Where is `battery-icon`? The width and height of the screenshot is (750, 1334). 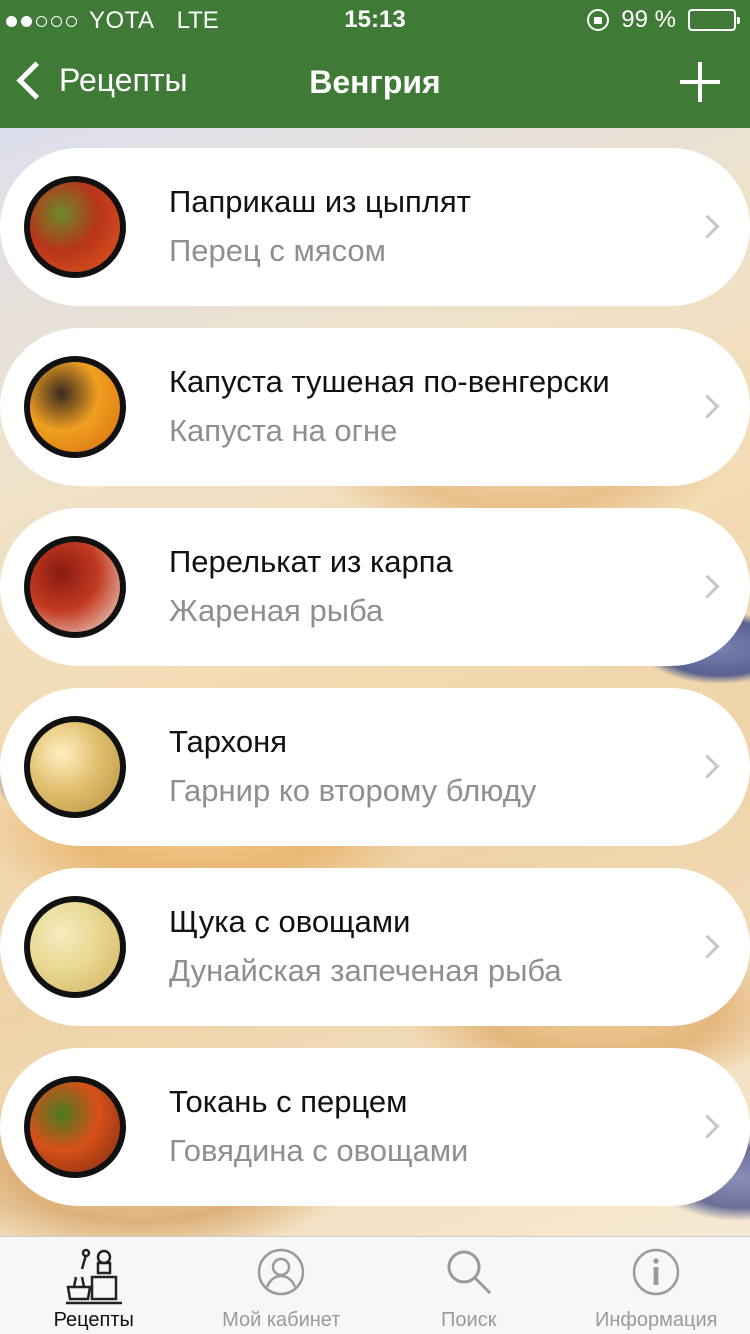
battery-icon is located at coordinates (714, 20).